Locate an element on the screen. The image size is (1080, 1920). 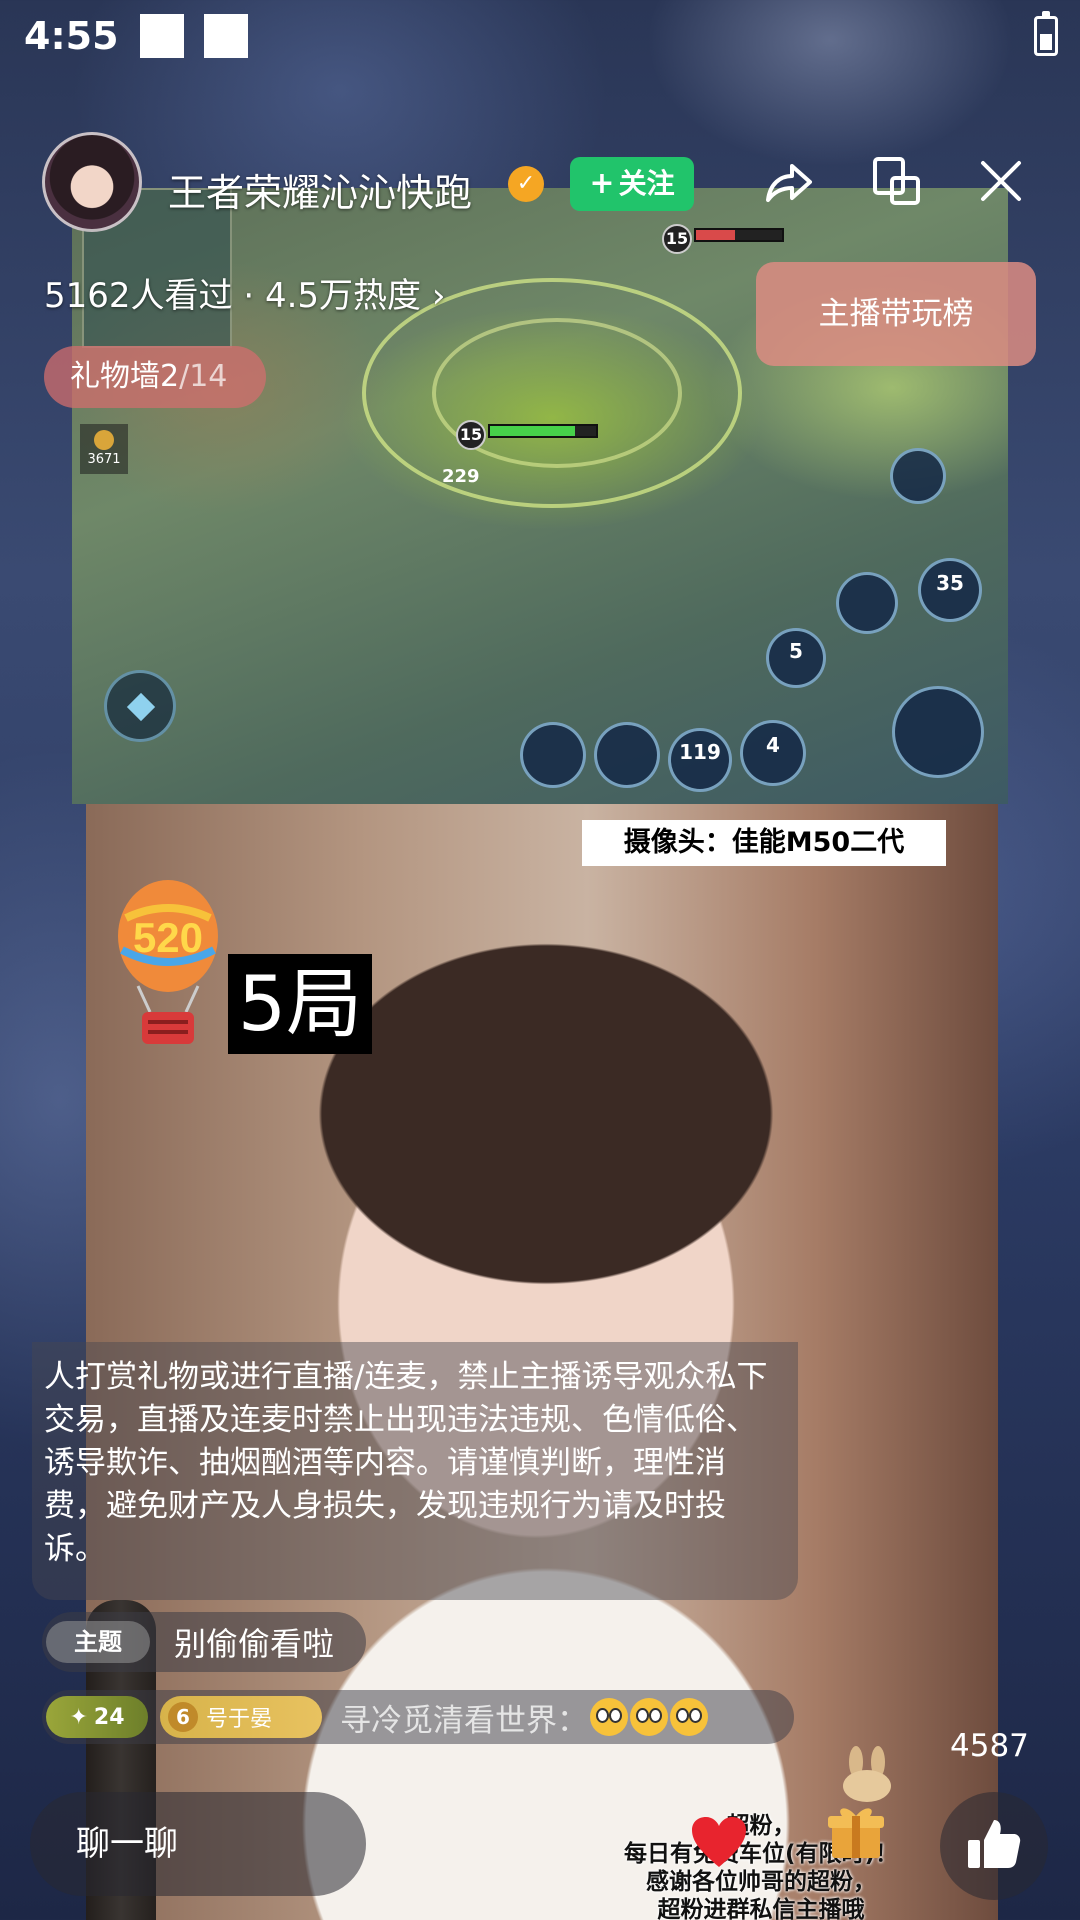
topic-tag: 主题 is located at coordinates (98, 1642).